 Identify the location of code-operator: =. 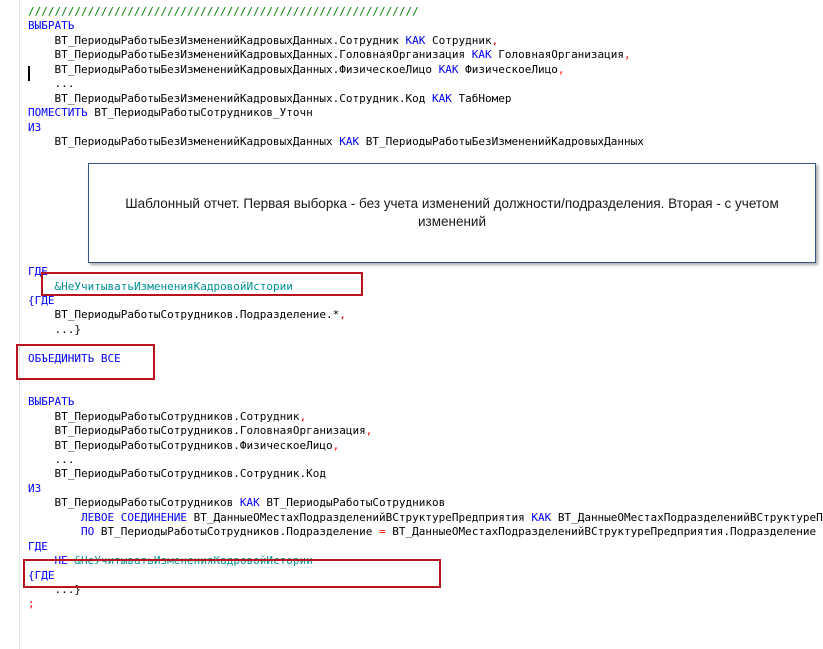
(382, 532).